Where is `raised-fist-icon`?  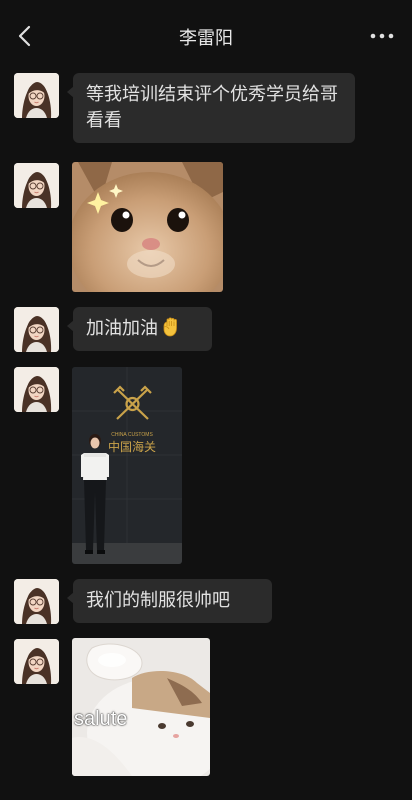
raised-fist-icon is located at coordinates (170, 327).